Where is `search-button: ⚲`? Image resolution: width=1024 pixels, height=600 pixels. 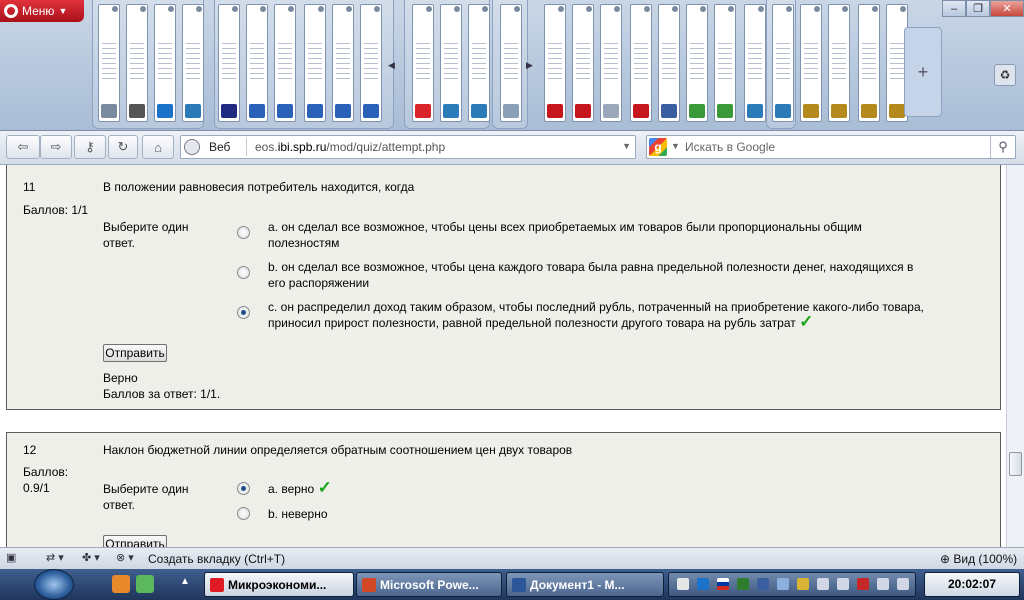
search-button: ⚲ is located at coordinates (1002, 147).